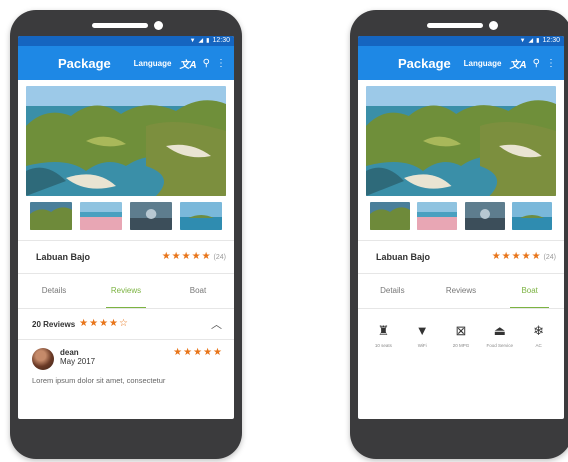 The width and height of the screenshot is (568, 462). Describe the element at coordinates (422, 345) in the screenshot. I see `amenity-label: WiFi` at that location.